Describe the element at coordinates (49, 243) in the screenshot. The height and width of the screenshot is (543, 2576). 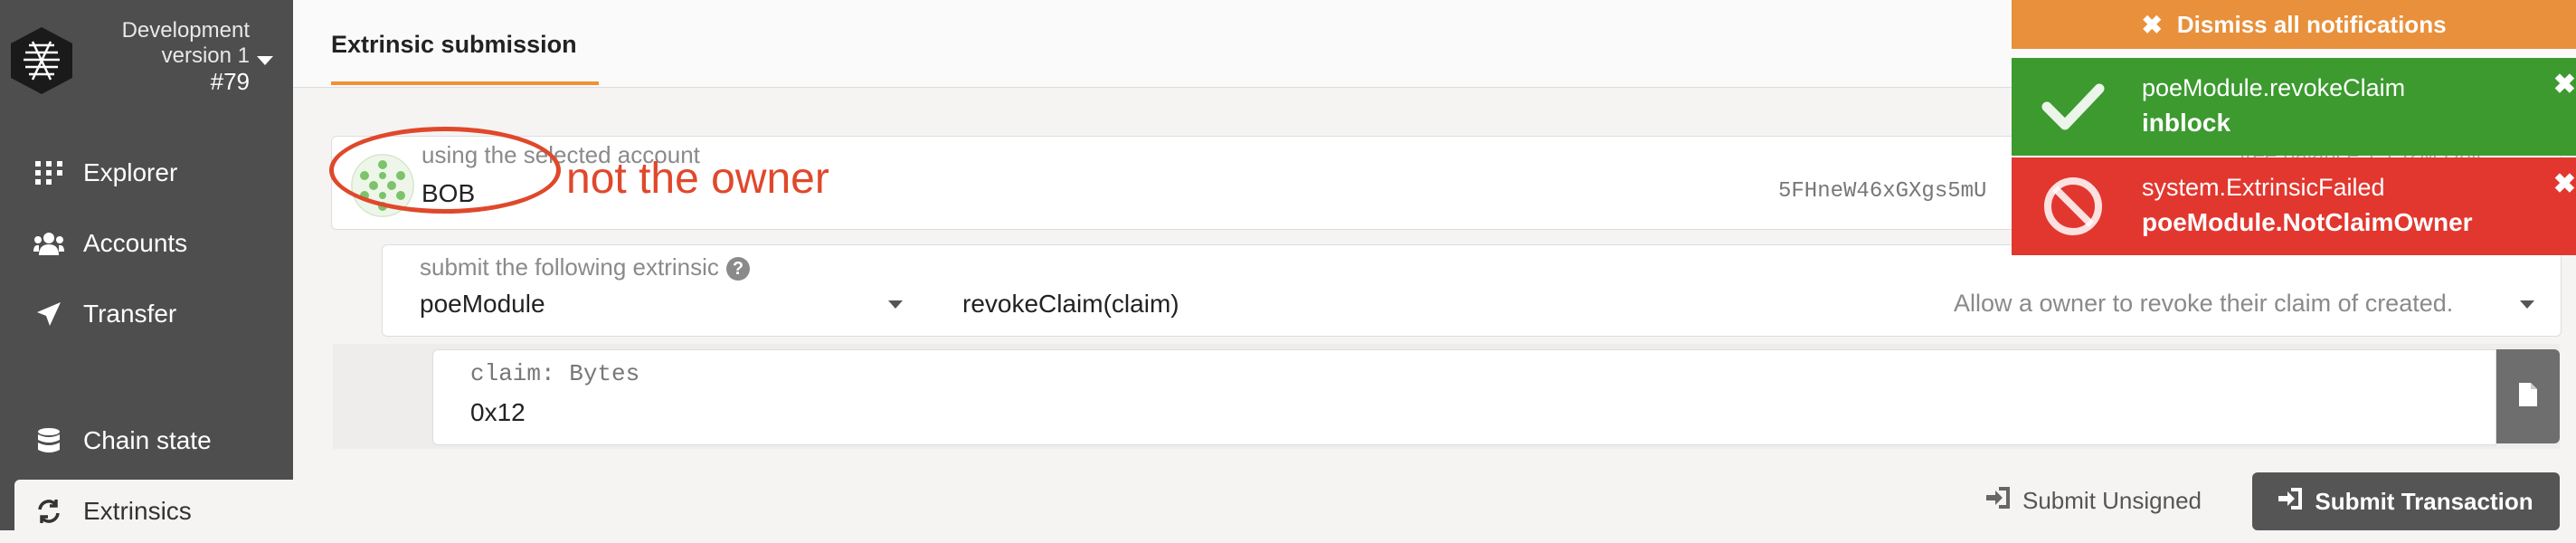
I see `users-icon` at that location.